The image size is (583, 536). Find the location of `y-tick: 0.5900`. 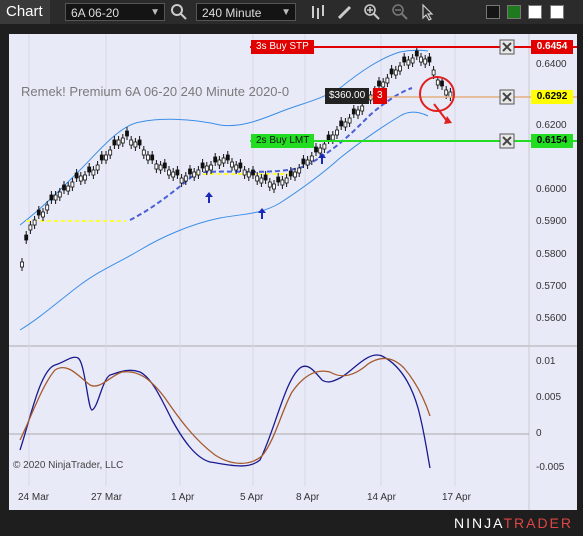

y-tick: 0.5900 is located at coordinates (551, 221).